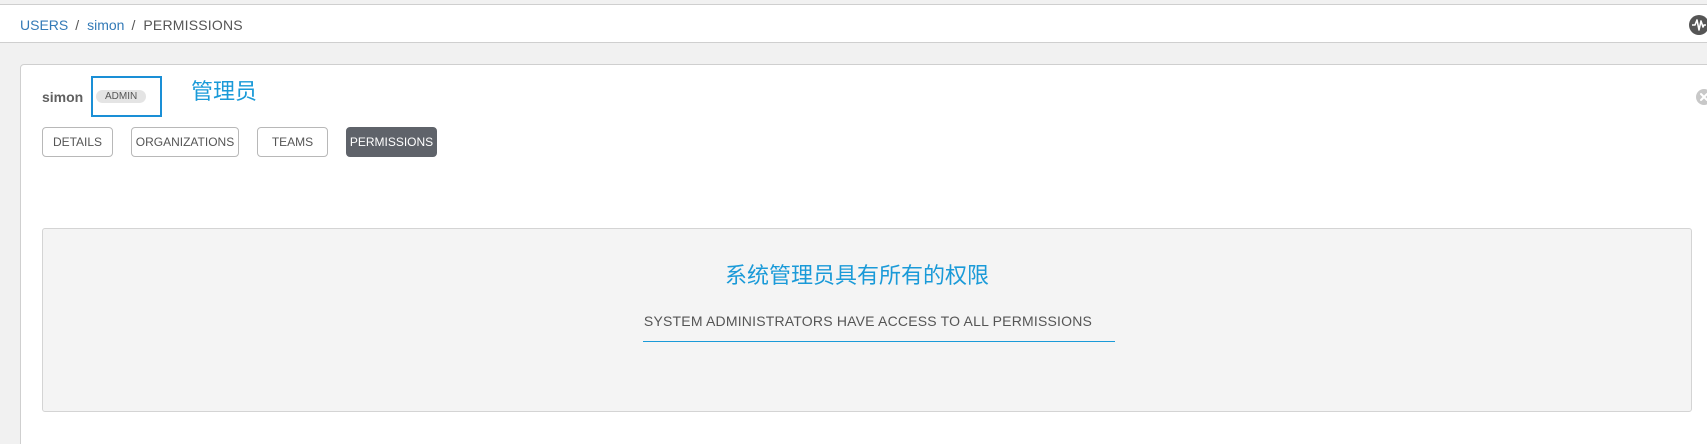  I want to click on tab-details: DETAILS, so click(77, 142).